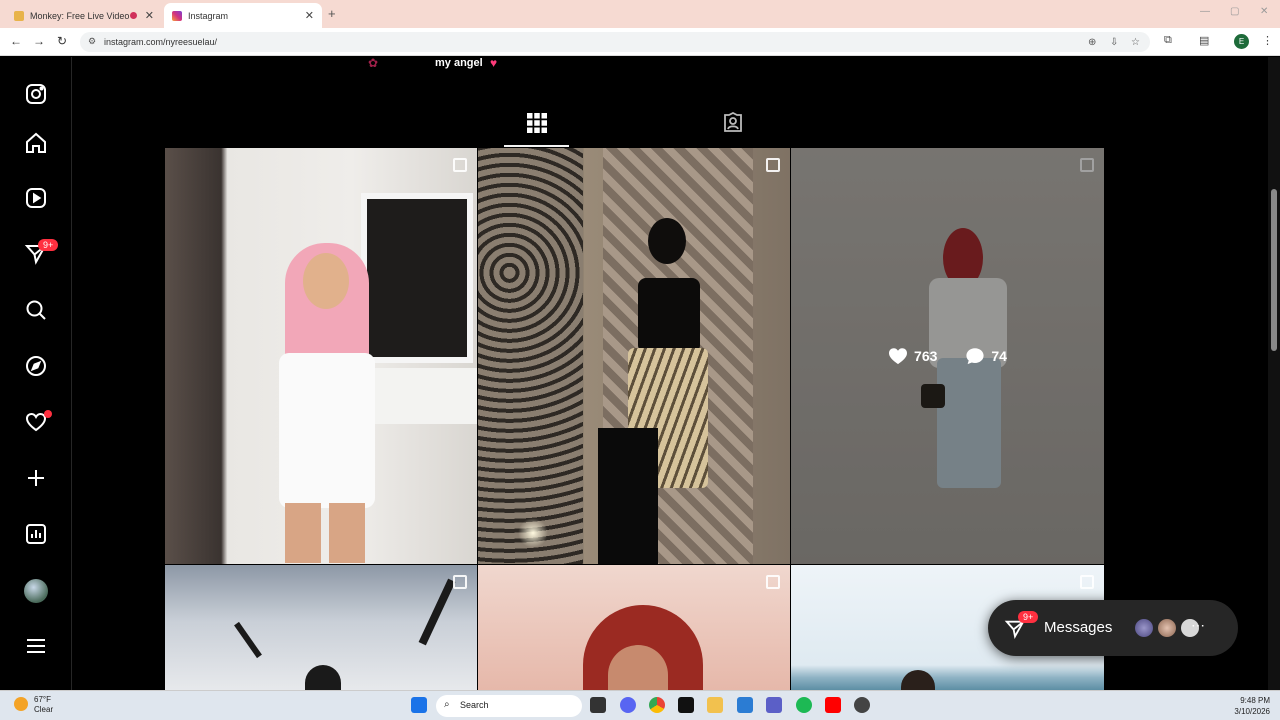  I want to click on tagged-person-icon, so click(733, 121).